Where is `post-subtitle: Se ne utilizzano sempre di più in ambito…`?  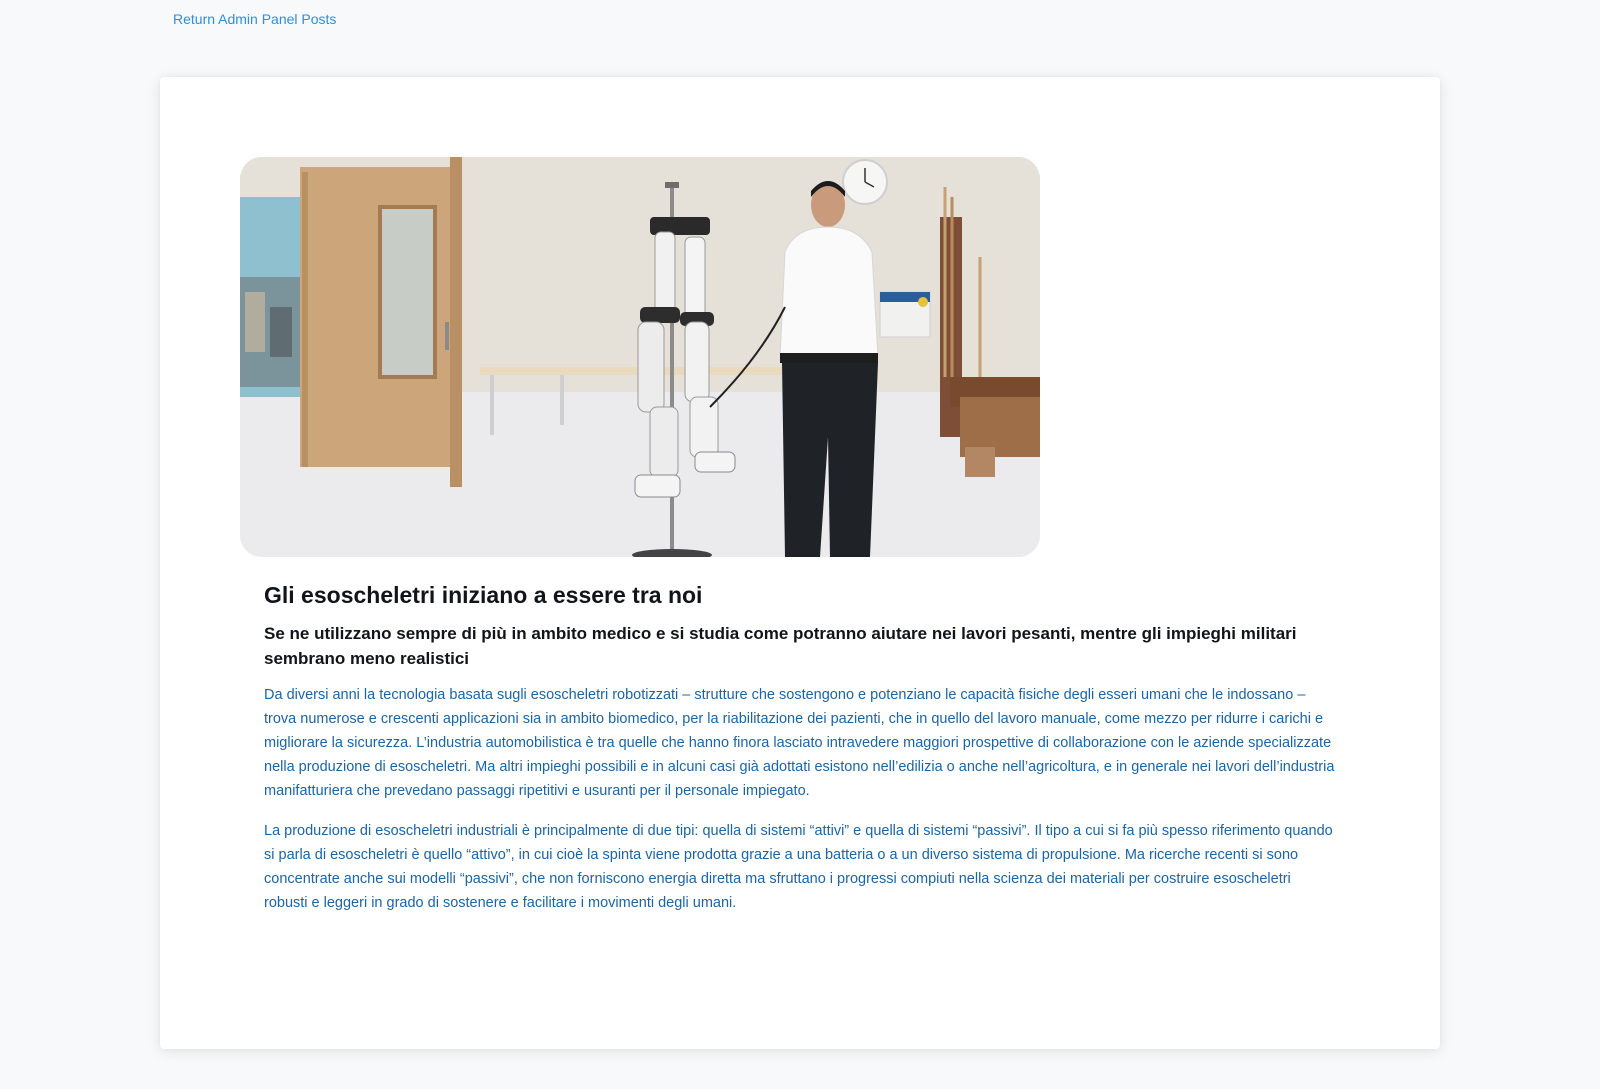 post-subtitle: Se ne utilizzano sempre di più in ambito… is located at coordinates (780, 646).